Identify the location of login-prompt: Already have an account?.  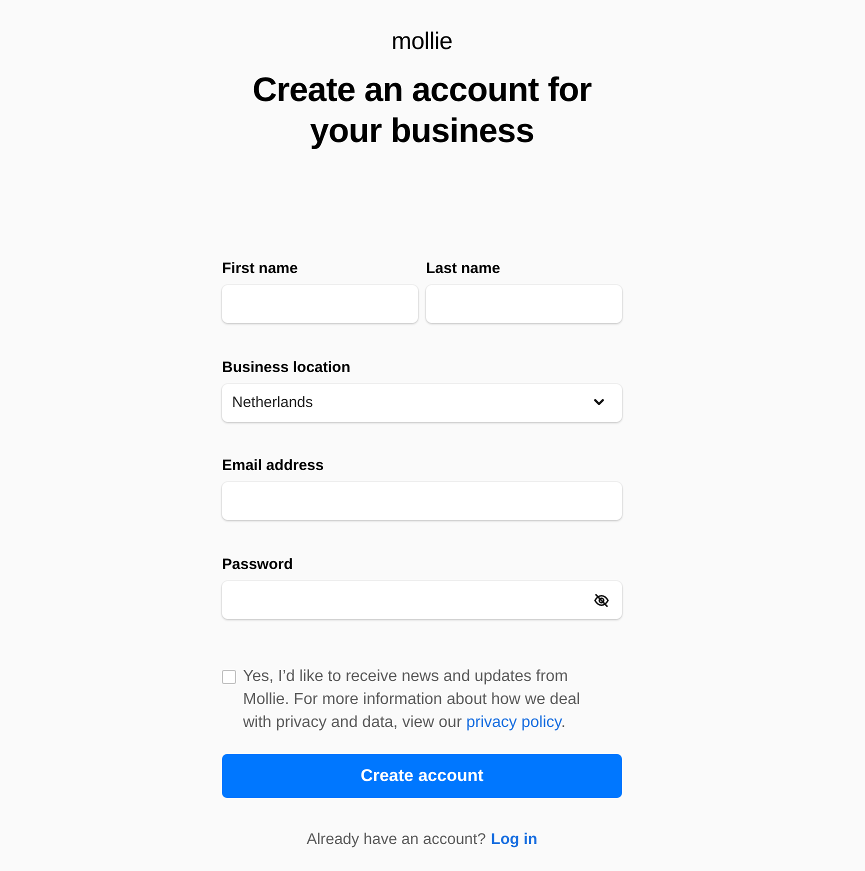
(396, 840).